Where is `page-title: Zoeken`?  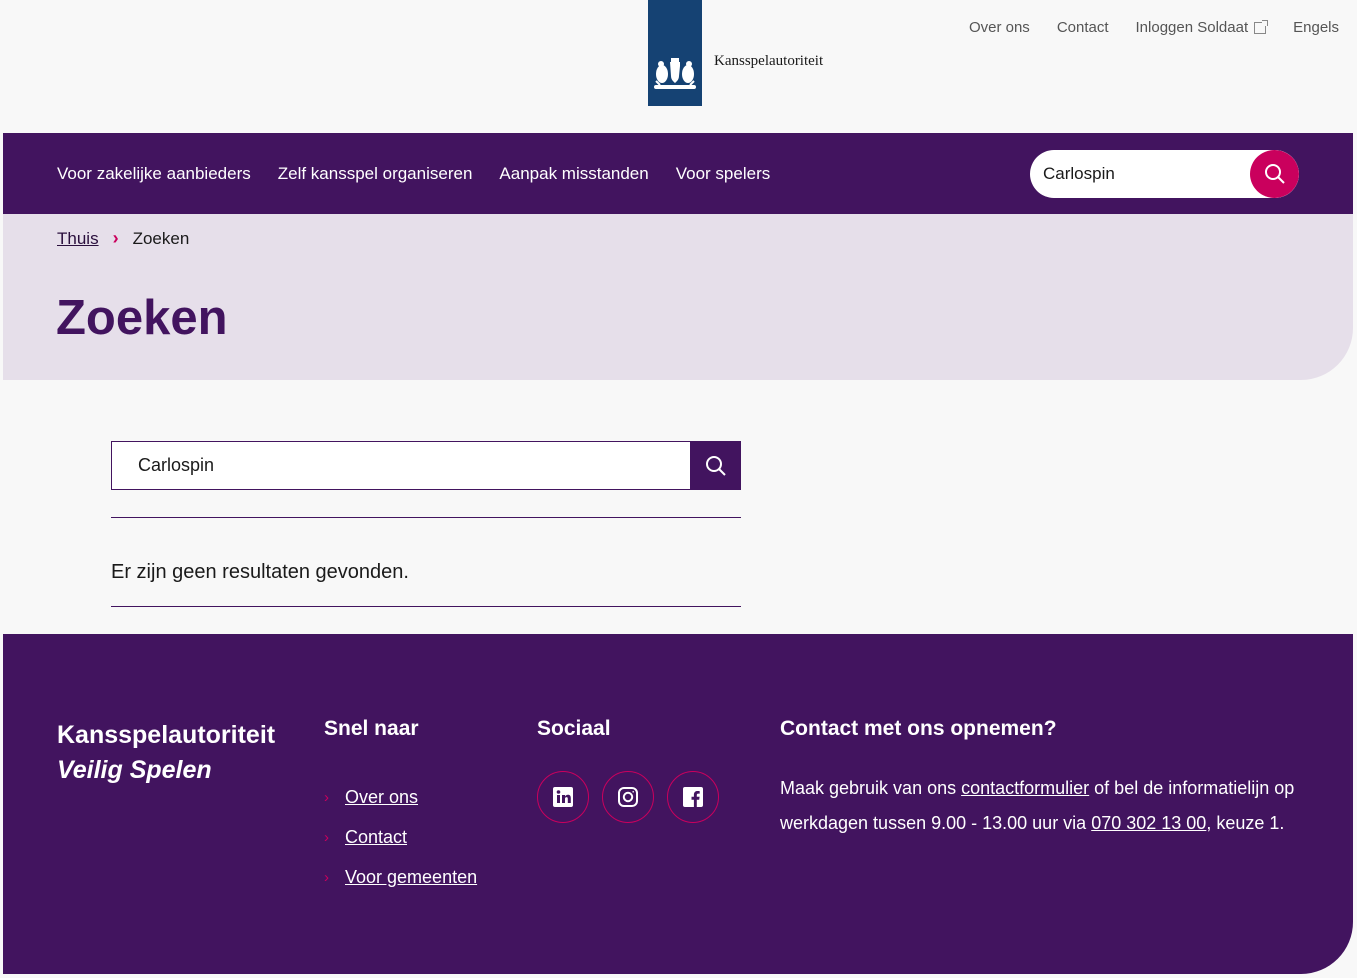
page-title: Zoeken is located at coordinates (142, 318).